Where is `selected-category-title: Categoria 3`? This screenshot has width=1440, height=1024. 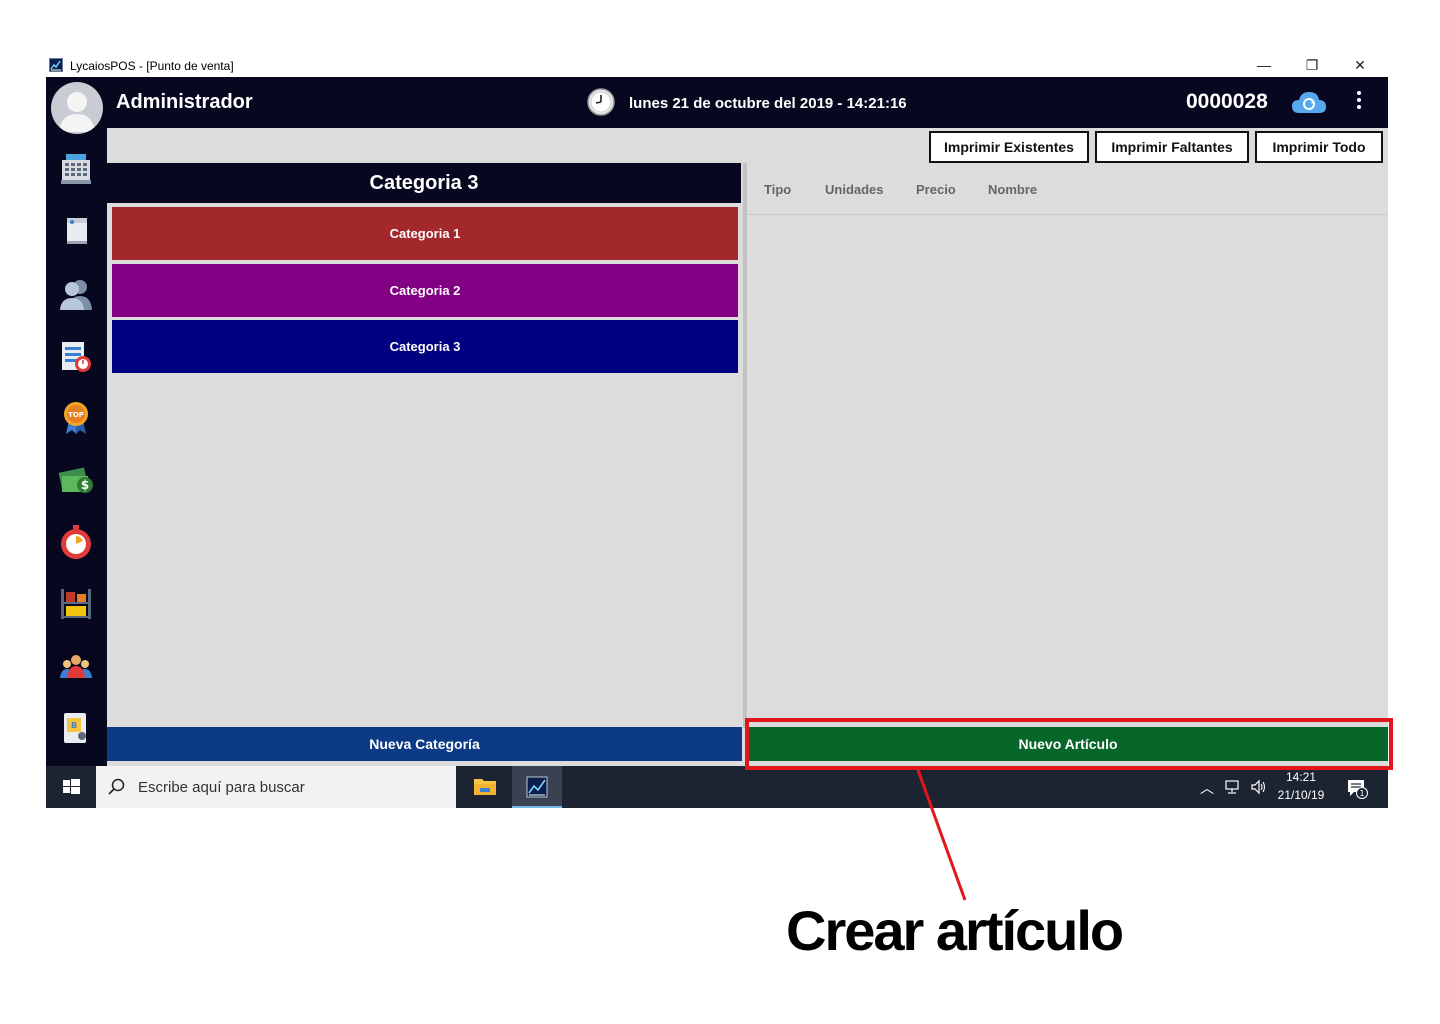
selected-category-title: Categoria 3 is located at coordinates (424, 183).